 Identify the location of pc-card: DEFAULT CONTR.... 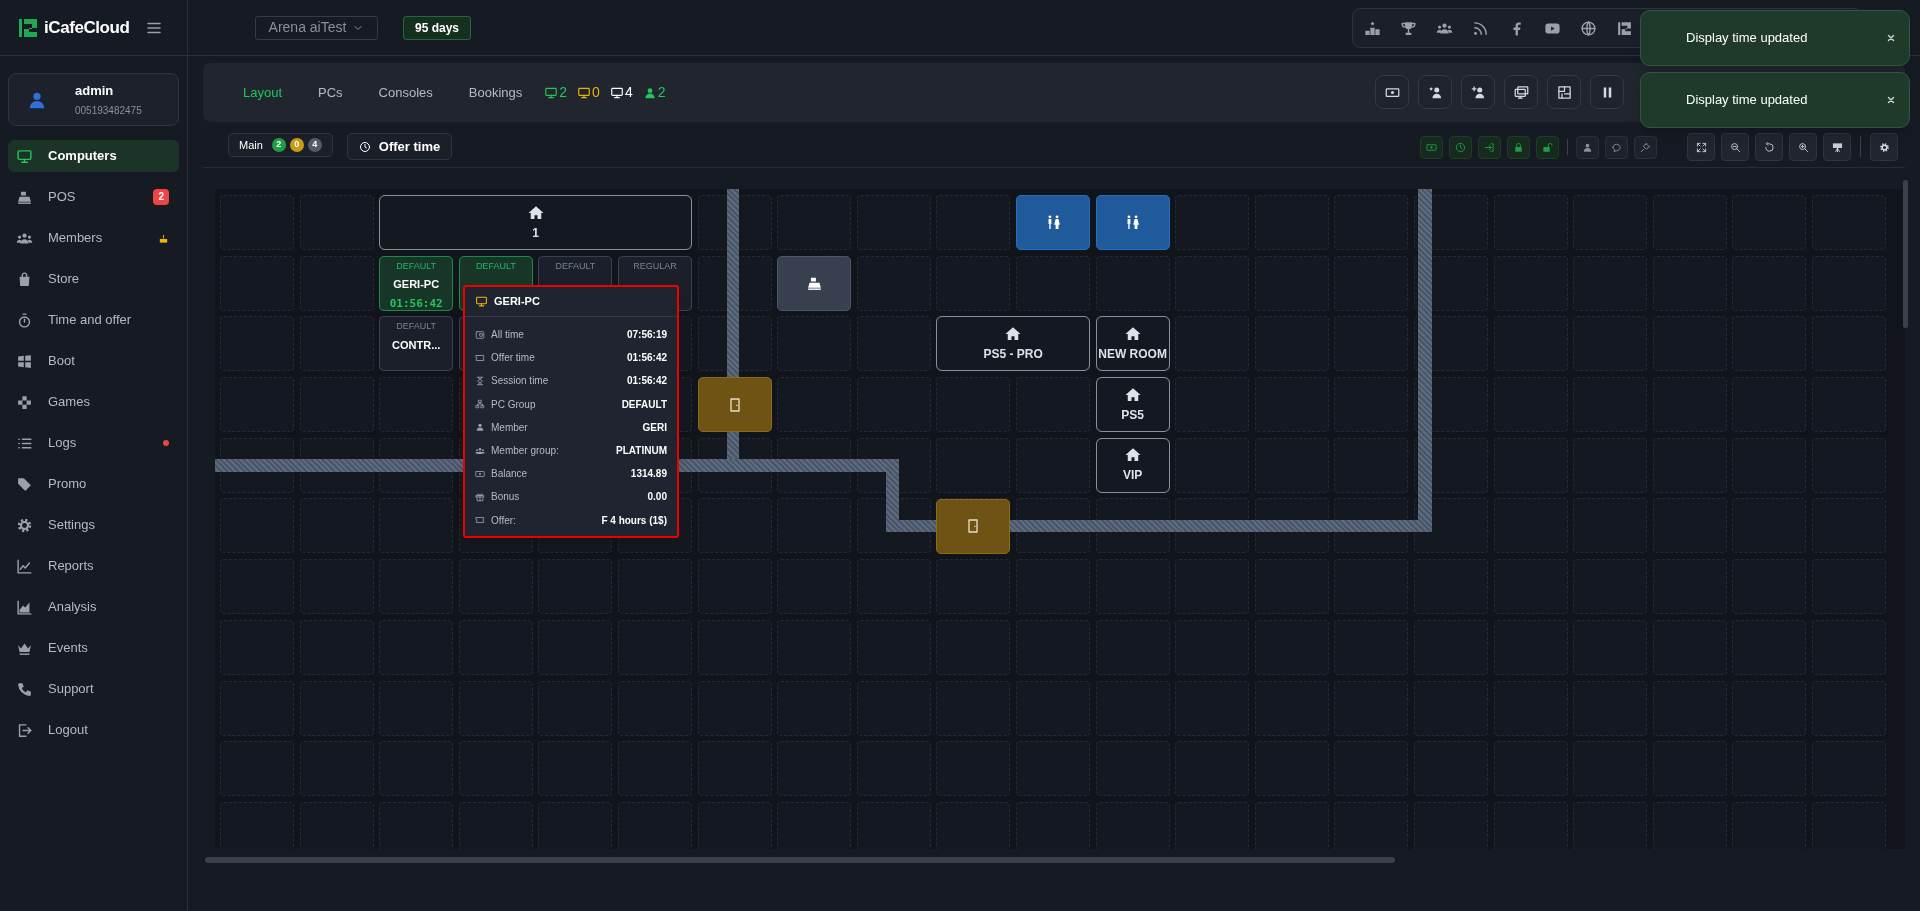
(416, 344).